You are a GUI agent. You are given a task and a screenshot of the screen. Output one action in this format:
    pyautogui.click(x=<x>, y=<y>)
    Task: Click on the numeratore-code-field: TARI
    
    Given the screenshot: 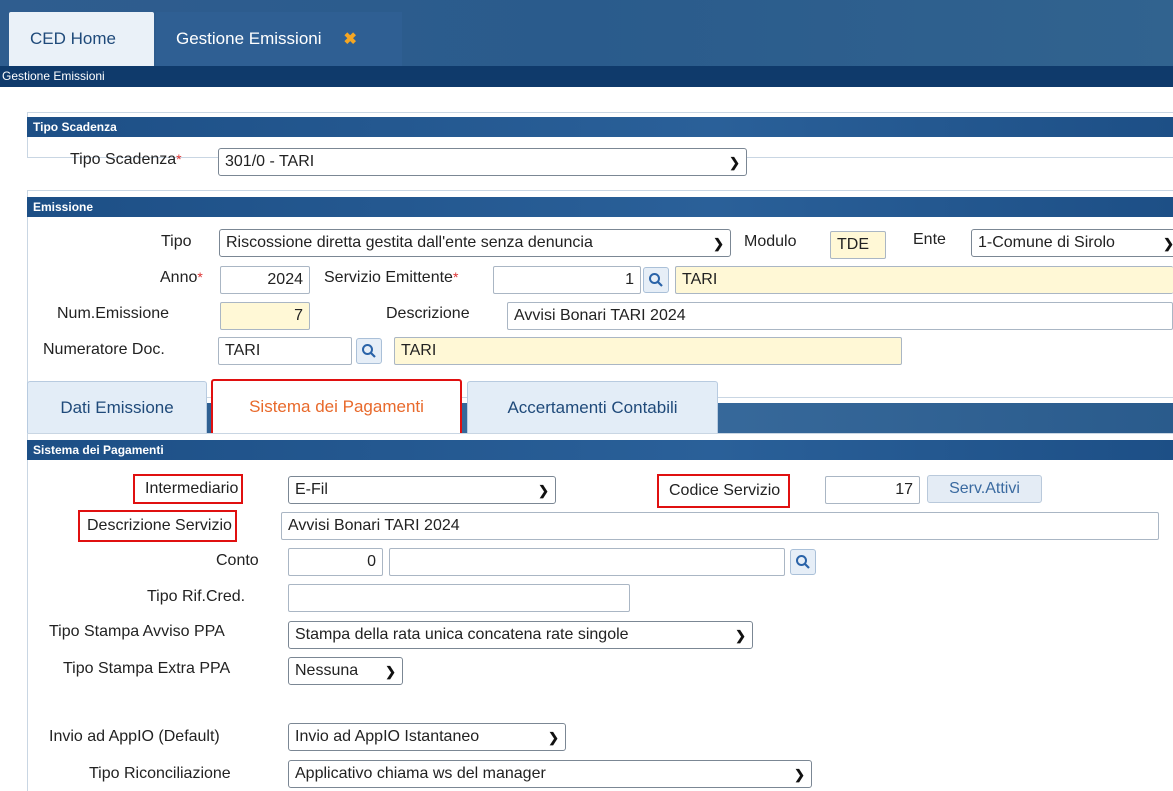 What is the action you would take?
    pyautogui.click(x=285, y=351)
    